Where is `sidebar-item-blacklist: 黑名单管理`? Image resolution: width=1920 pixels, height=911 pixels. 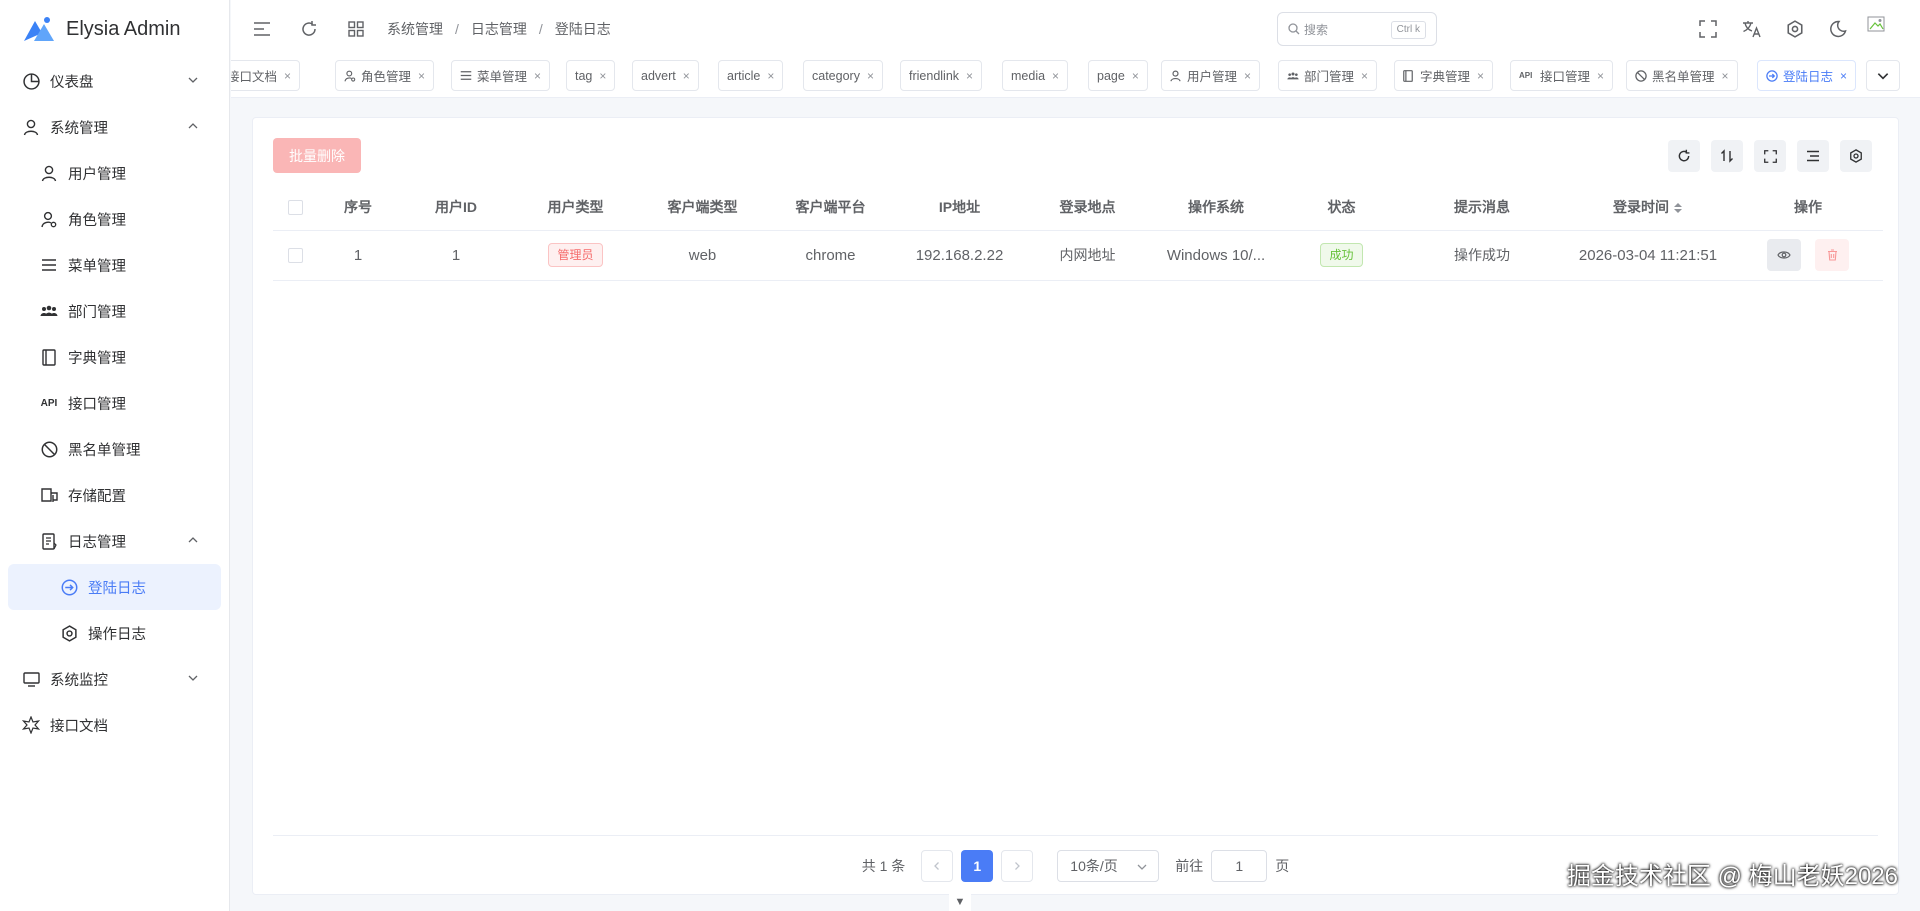
sidebar-item-blacklist: 黑名单管理 is located at coordinates (114, 449).